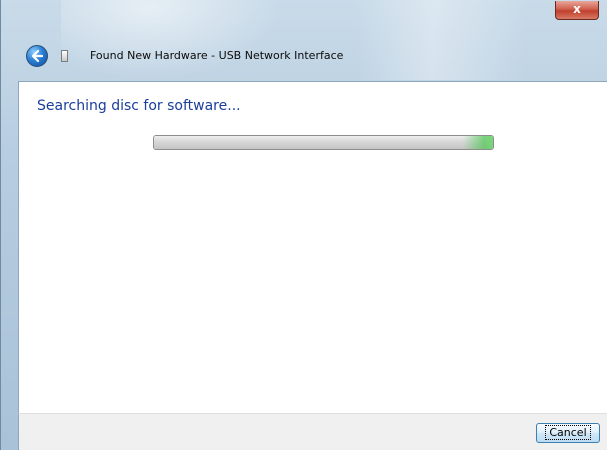 The height and width of the screenshot is (450, 607). Describe the element at coordinates (478, 142) in the screenshot. I see `progress-marquee-glow` at that location.